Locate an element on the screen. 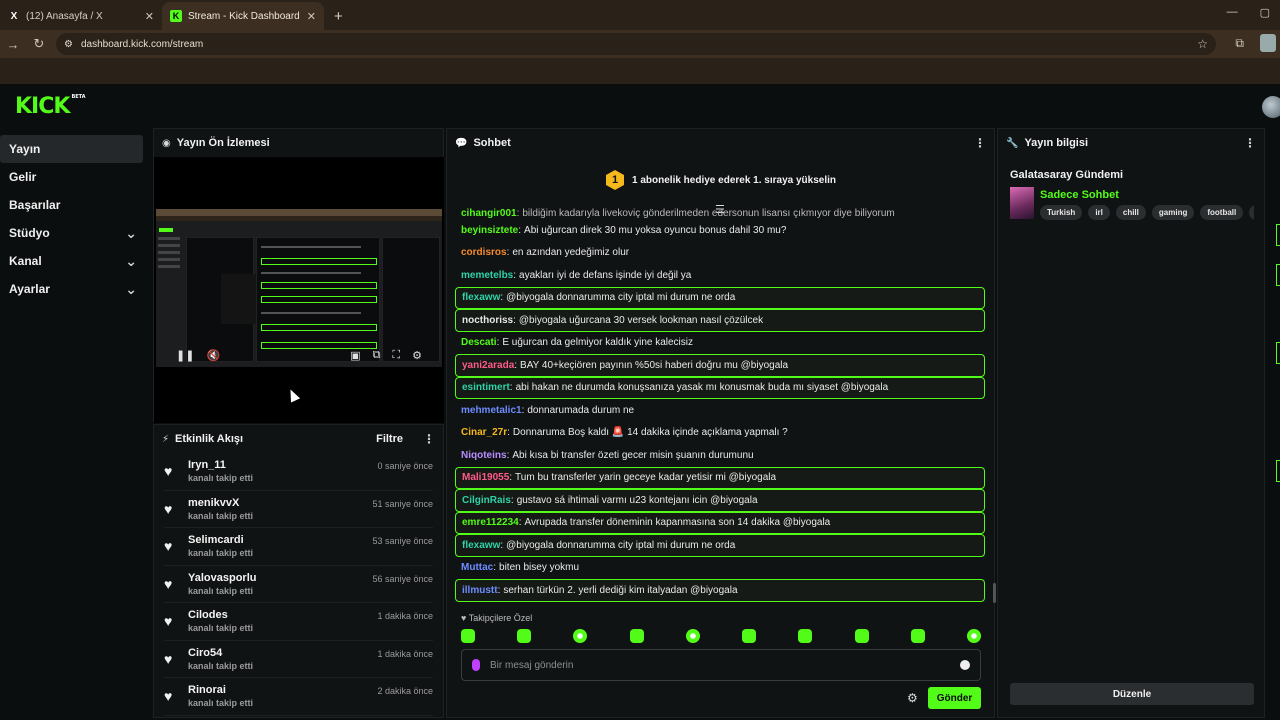 This screenshot has height=720, width=1280. emoji-icon is located at coordinates (965, 665).